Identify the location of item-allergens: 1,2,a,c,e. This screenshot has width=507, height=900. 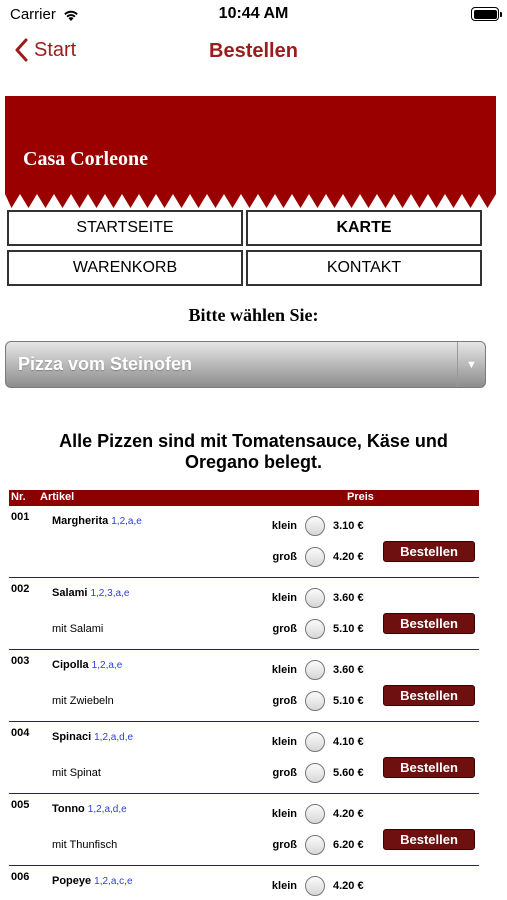
(113, 881).